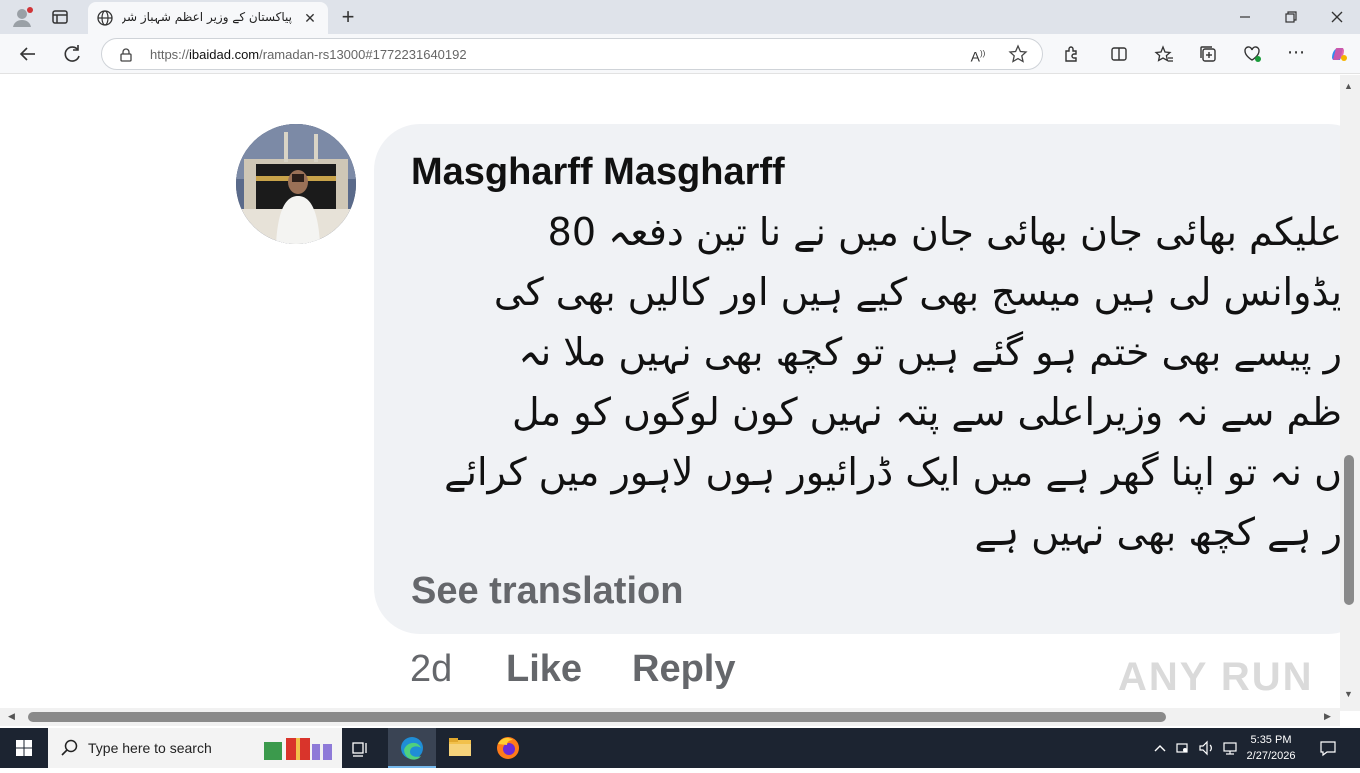 This screenshot has width=1360, height=773. Describe the element at coordinates (1157, 532) in the screenshot. I see `comment-line: ر ہے کچھ بھی نہیں ہے` at that location.